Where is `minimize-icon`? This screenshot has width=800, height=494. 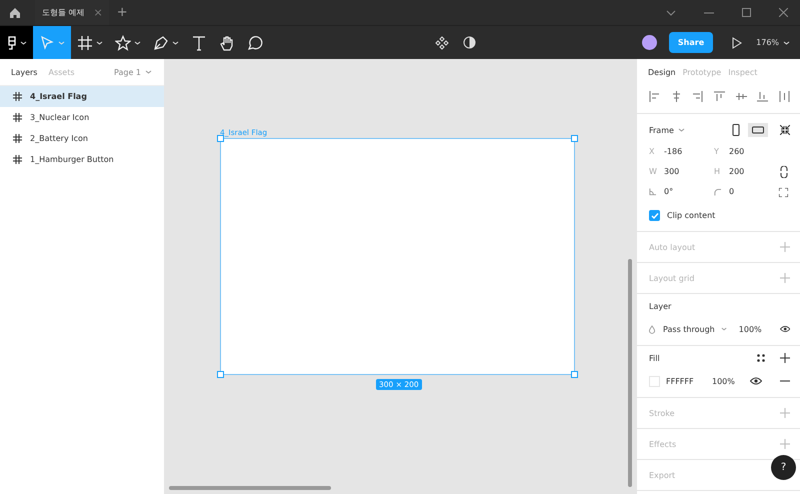
minimize-icon is located at coordinates (709, 13).